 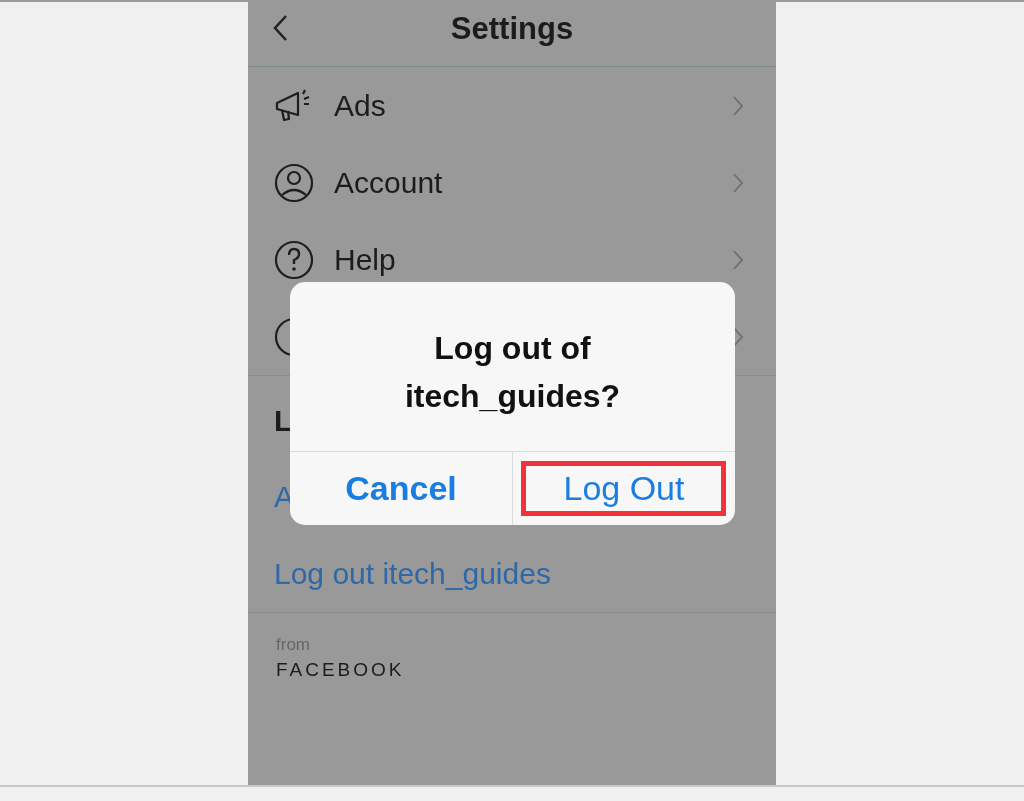 What do you see at coordinates (294, 259) in the screenshot?
I see `help-icon` at bounding box center [294, 259].